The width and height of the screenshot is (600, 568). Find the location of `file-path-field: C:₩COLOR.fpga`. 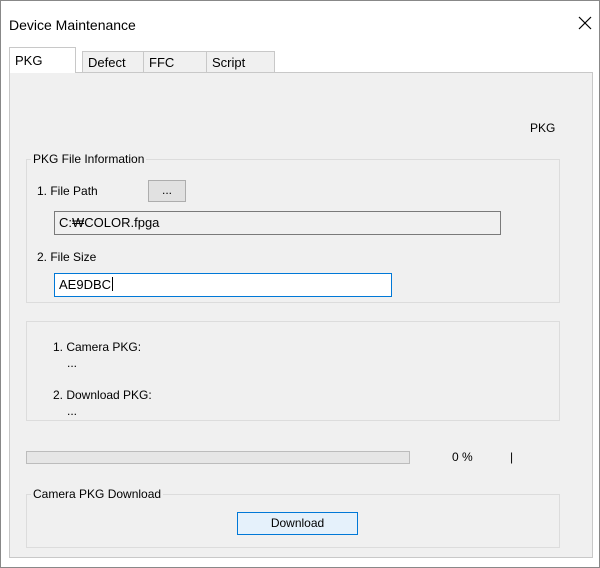

file-path-field: C:₩COLOR.fpga is located at coordinates (277, 223).